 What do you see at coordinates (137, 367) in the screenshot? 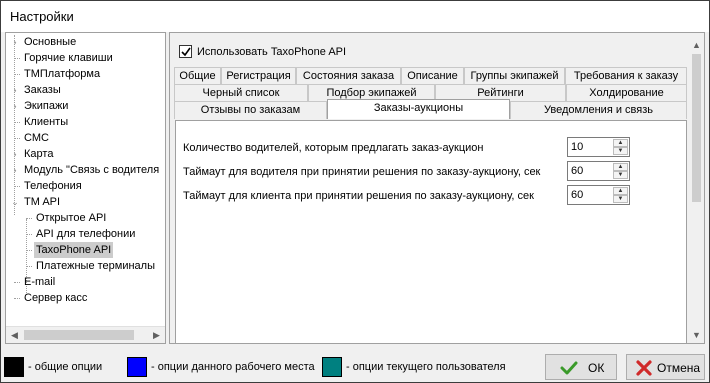
I see `legend-swatch-blue` at bounding box center [137, 367].